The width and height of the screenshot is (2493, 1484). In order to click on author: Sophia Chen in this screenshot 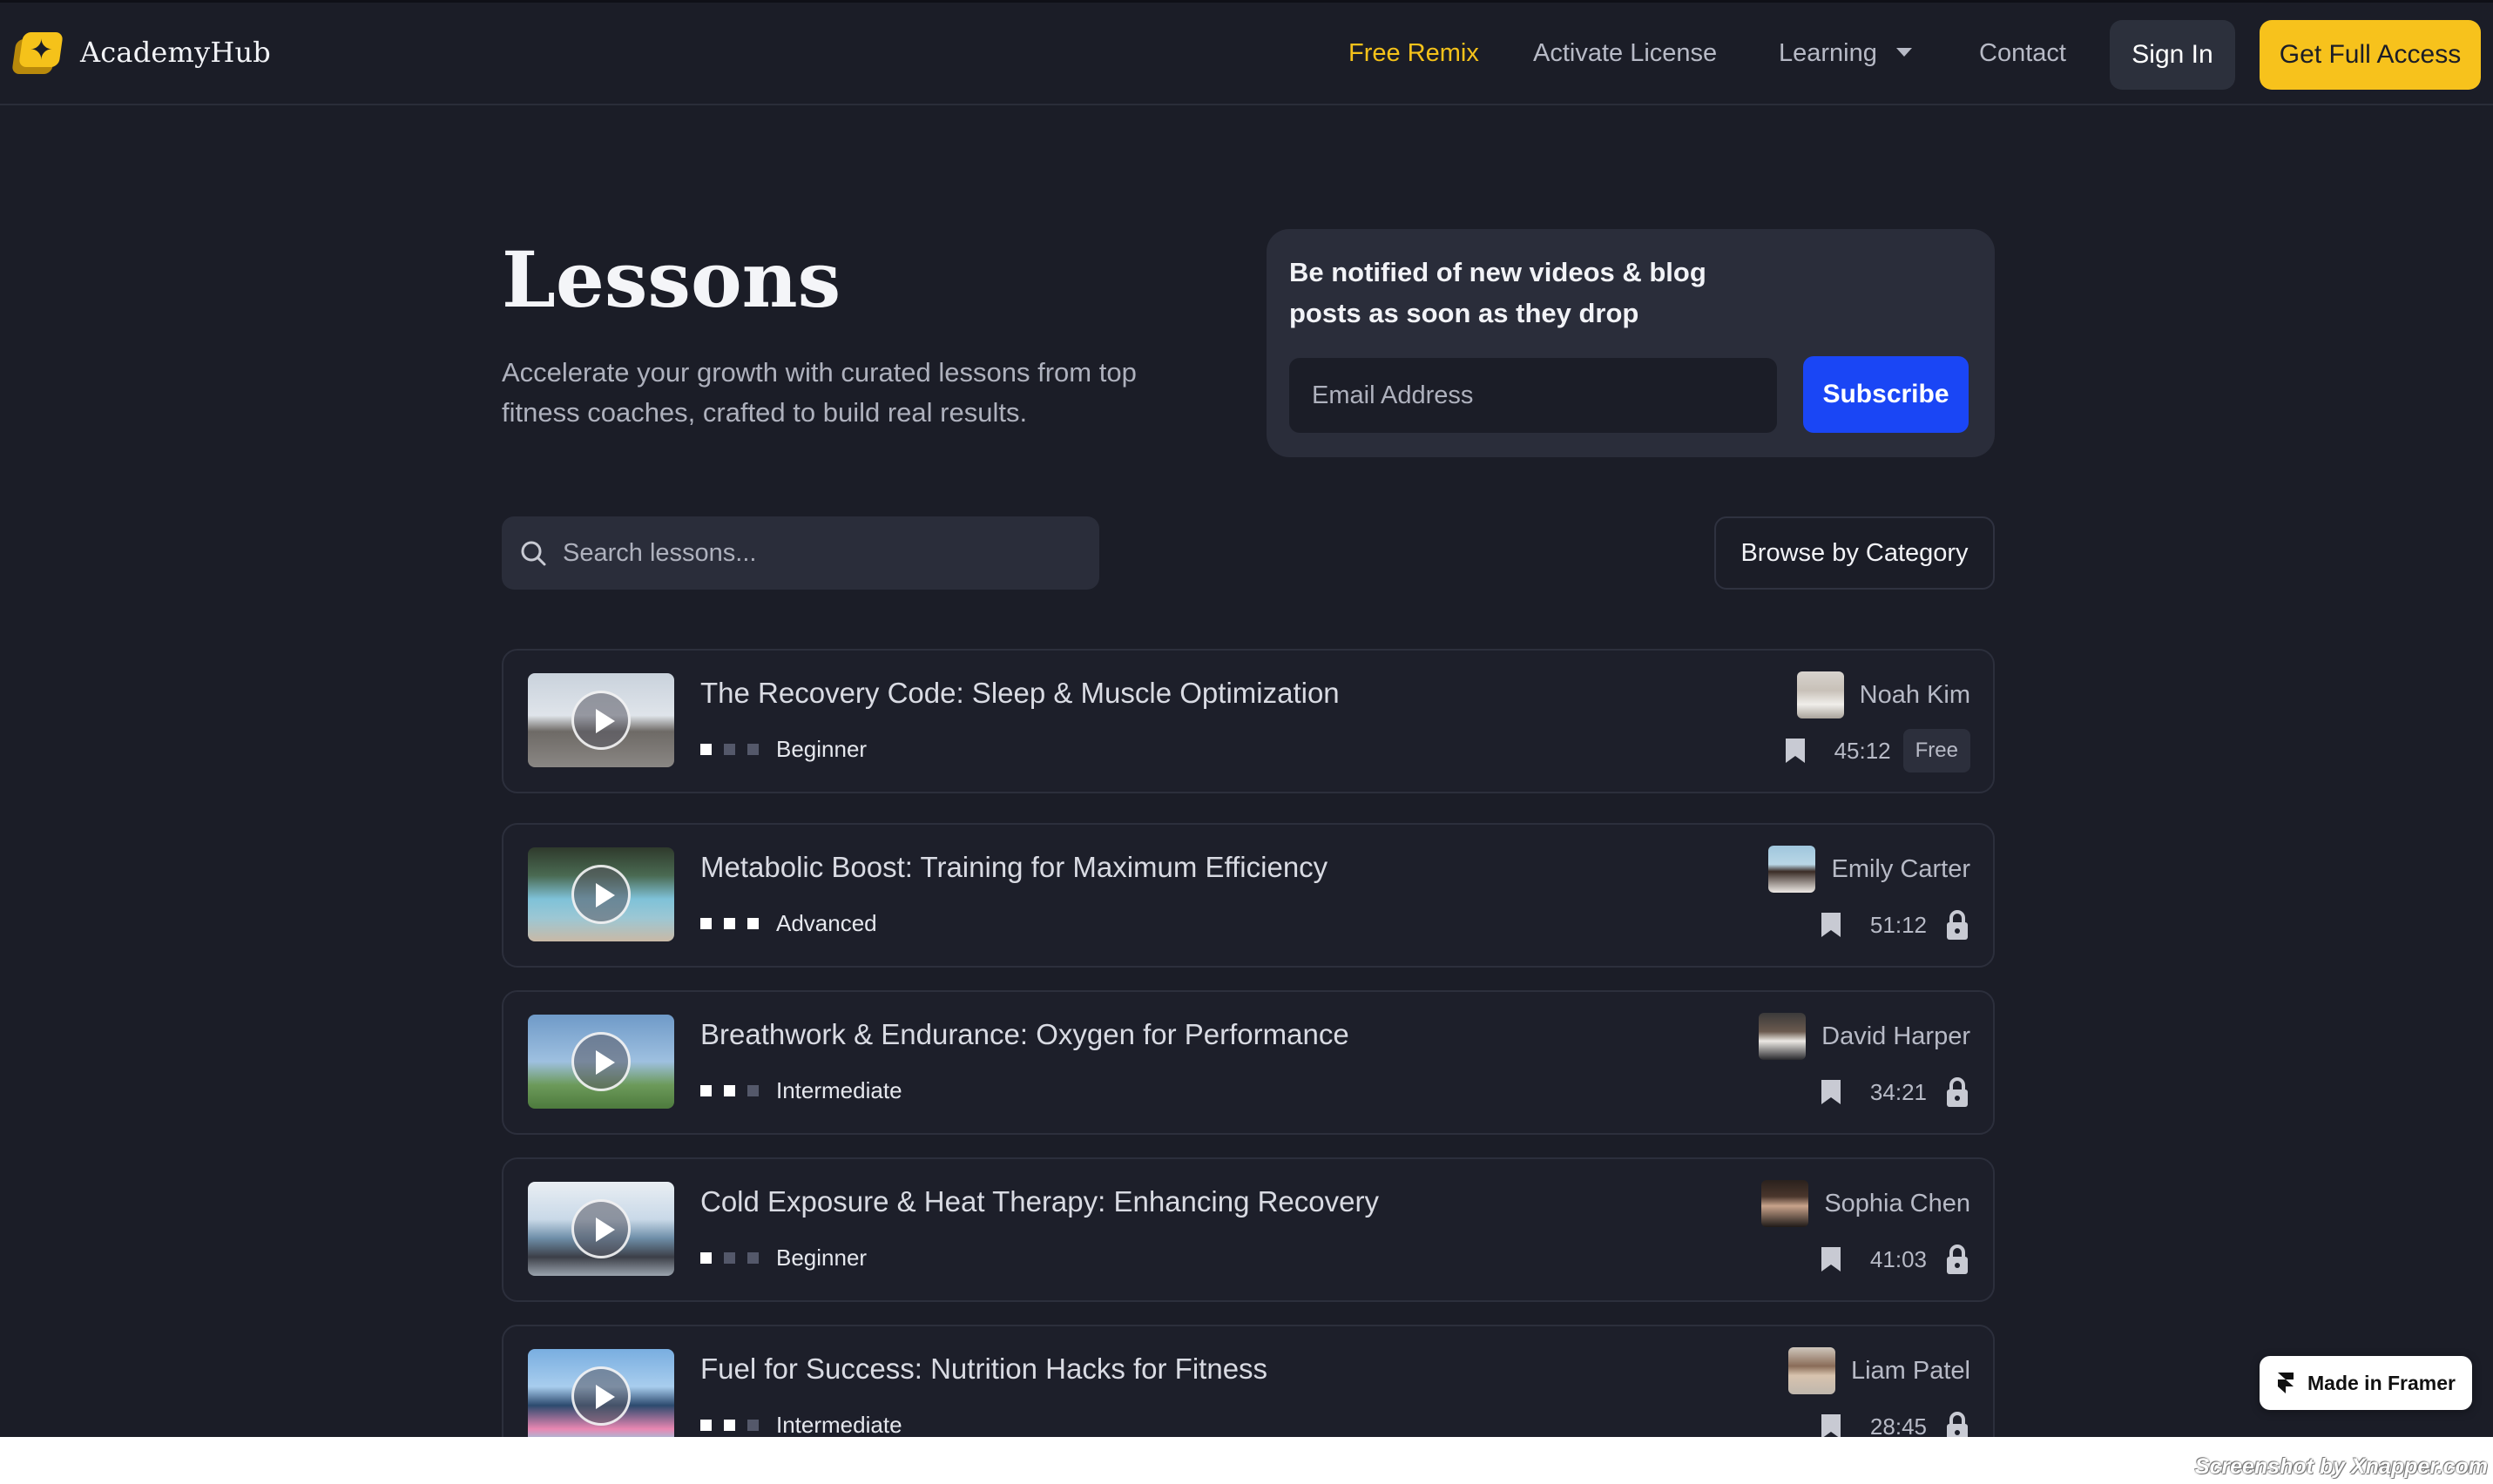, I will do `click(1866, 1204)`.